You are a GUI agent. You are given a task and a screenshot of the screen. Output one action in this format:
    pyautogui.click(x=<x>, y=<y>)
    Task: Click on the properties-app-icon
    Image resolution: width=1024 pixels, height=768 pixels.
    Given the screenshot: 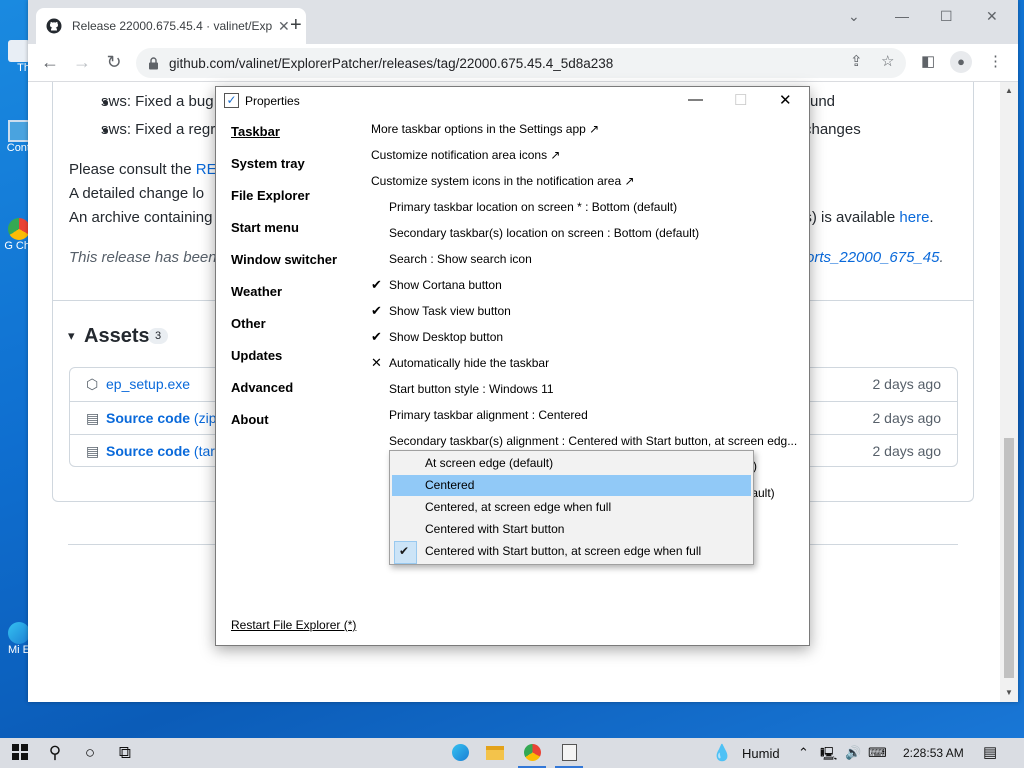 What is the action you would take?
    pyautogui.click(x=569, y=752)
    